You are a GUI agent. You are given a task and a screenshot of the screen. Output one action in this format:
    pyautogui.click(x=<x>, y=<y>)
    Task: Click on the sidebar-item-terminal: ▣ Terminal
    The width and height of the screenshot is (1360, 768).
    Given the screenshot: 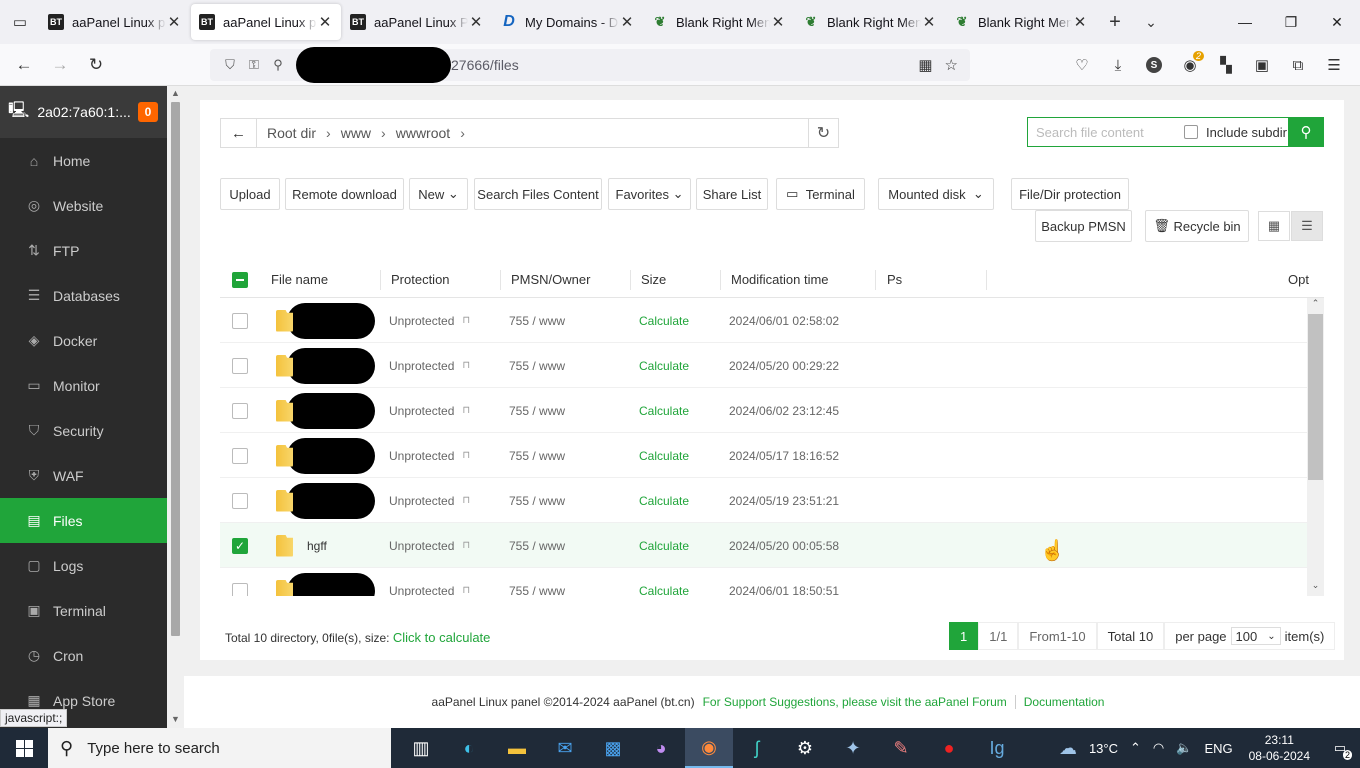 What is the action you would take?
    pyautogui.click(x=83, y=610)
    